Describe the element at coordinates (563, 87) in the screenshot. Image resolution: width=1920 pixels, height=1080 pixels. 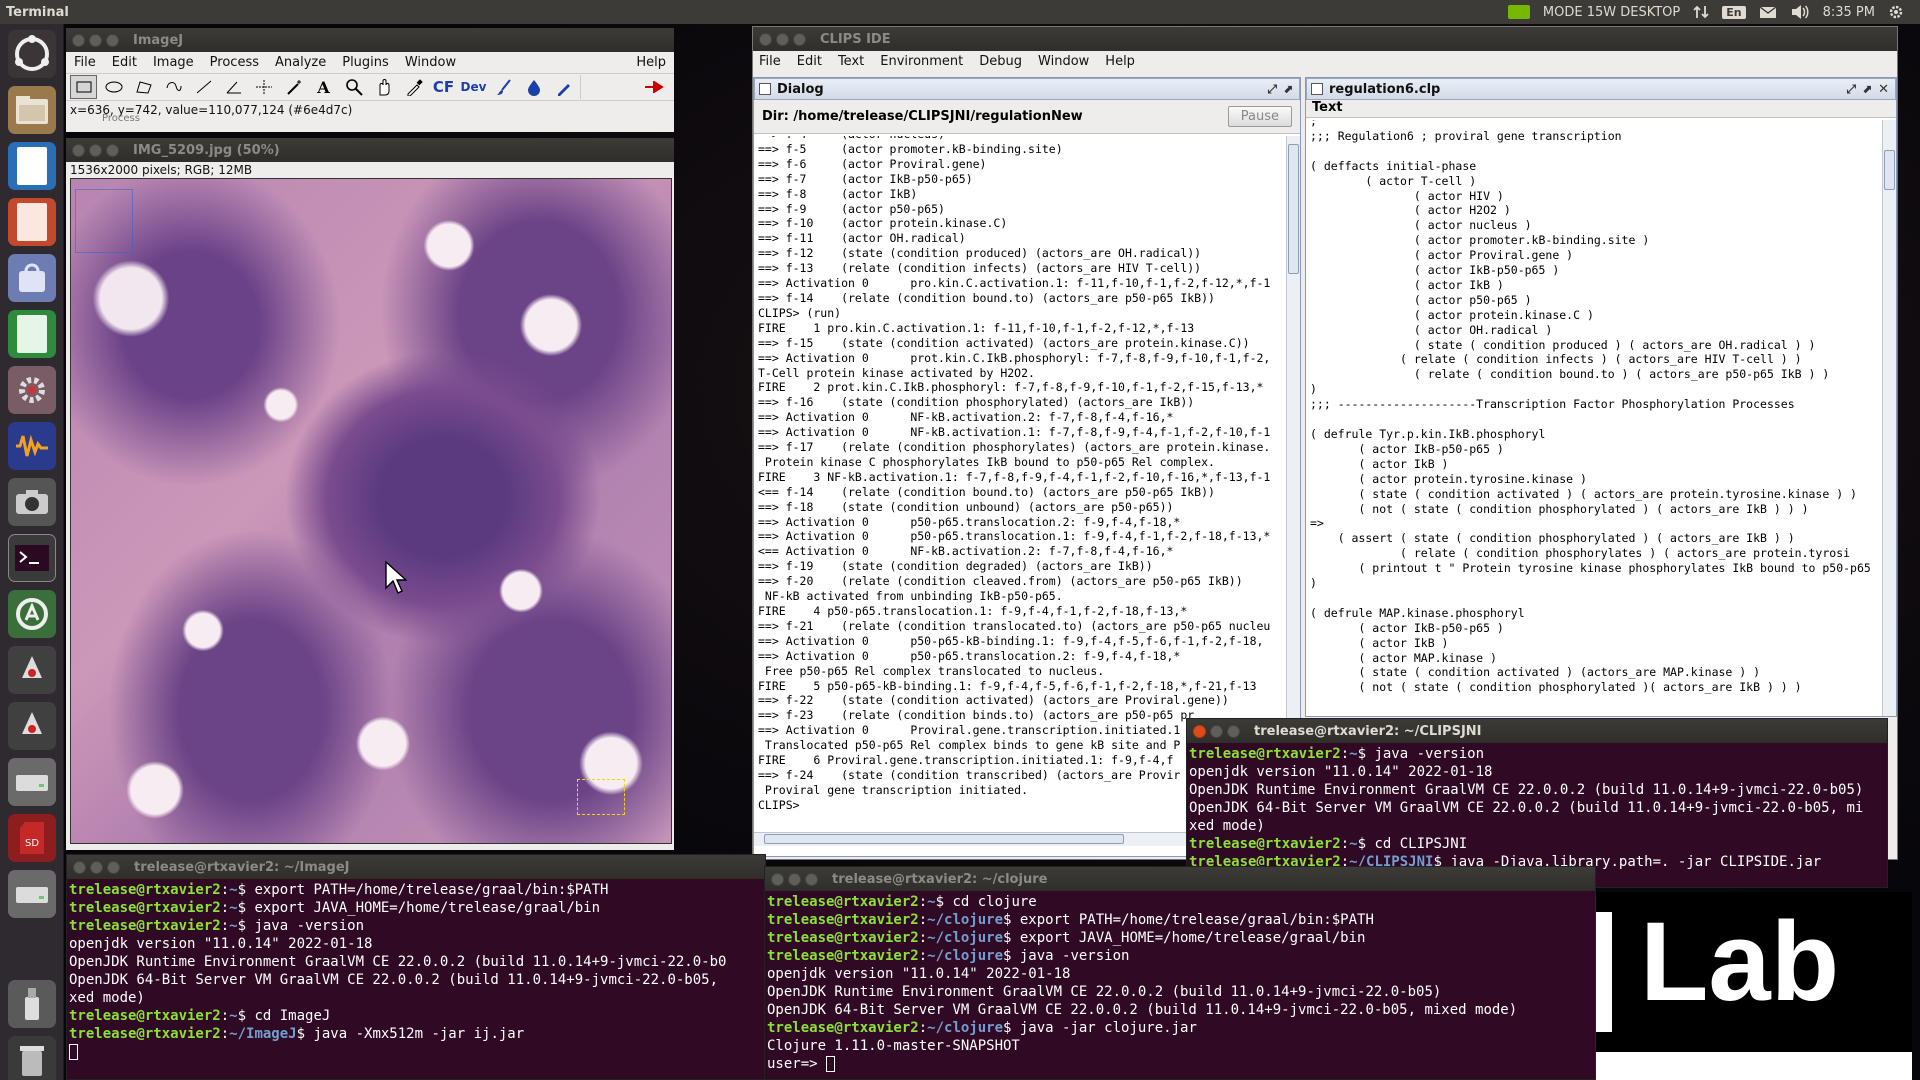
I see `pencil-tool-icon` at that location.